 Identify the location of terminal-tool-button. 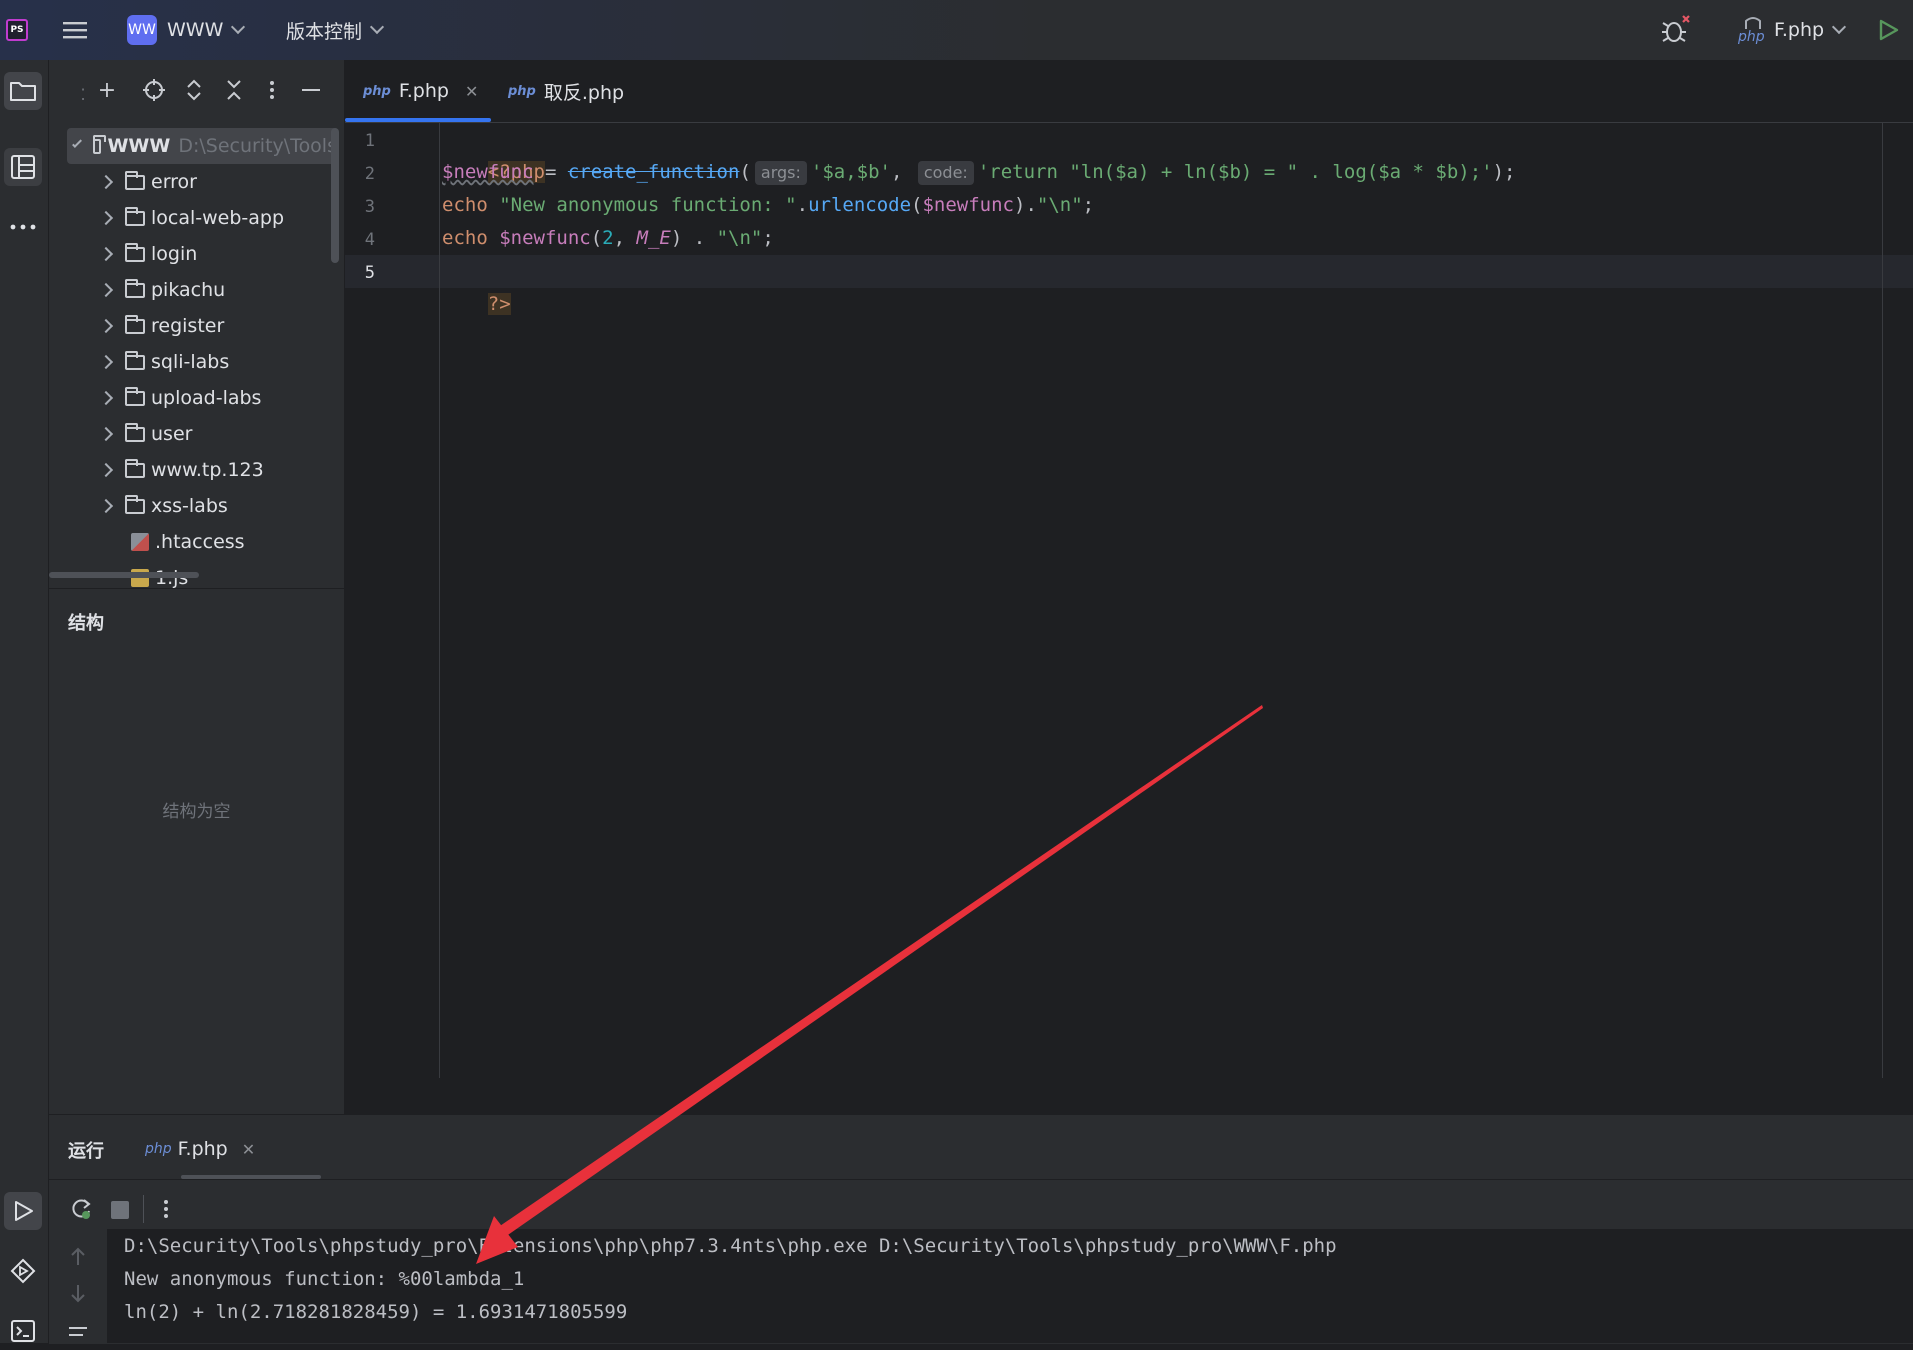
(23, 1331).